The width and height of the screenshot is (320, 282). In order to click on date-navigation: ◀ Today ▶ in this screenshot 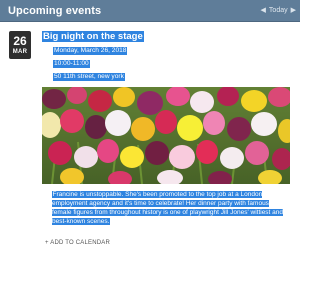, I will do `click(278, 10)`.